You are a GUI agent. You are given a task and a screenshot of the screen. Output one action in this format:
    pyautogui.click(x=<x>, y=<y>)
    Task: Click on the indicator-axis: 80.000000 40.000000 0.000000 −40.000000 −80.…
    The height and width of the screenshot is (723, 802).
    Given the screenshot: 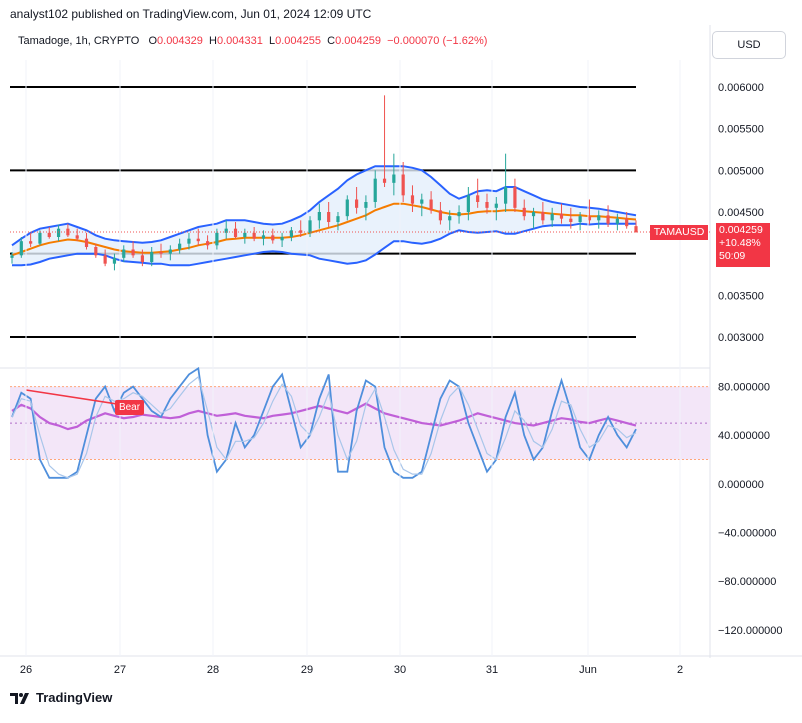 What is the action you would take?
    pyautogui.click(x=750, y=509)
    